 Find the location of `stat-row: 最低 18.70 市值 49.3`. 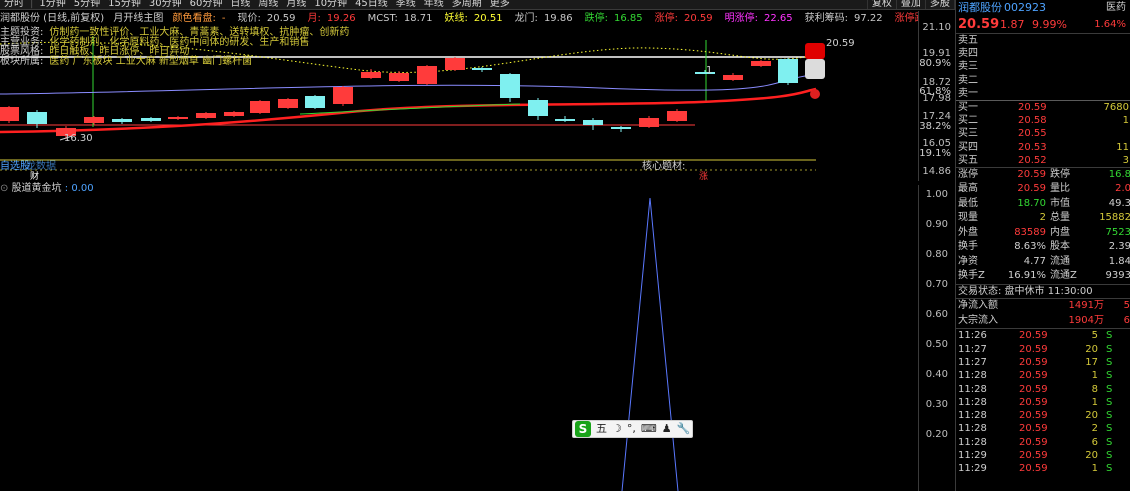

stat-row: 最低 18.70 市值 49.3 is located at coordinates (1043, 204).